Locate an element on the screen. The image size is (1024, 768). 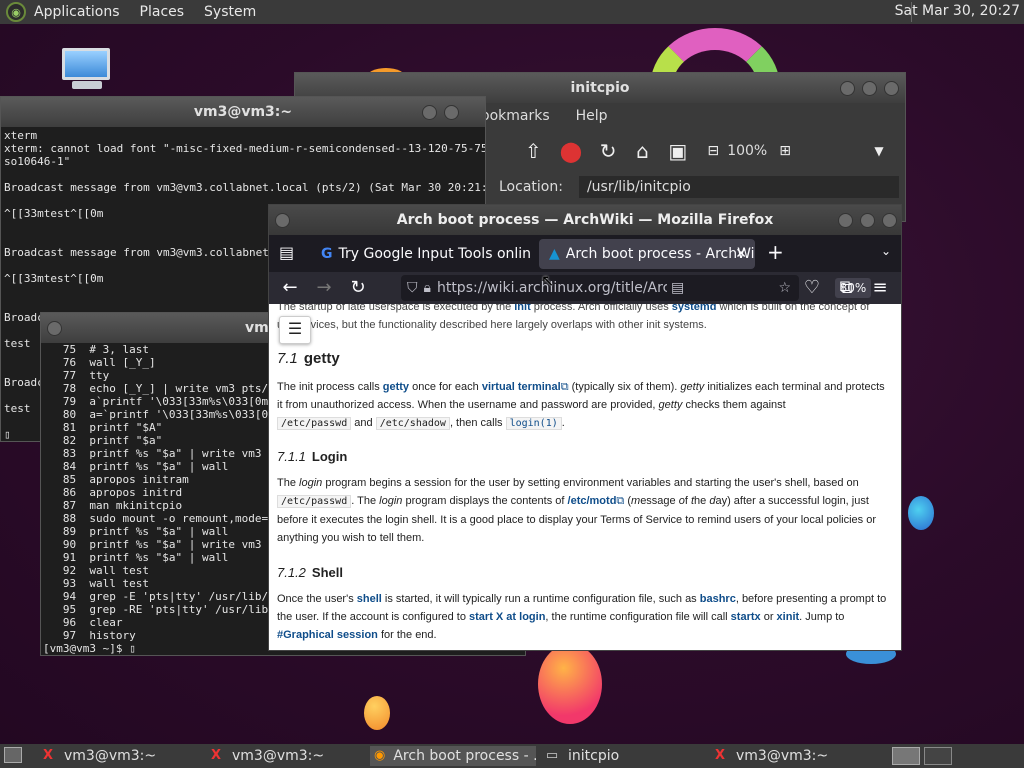
code-etc-shadow: /etc/shadow is located at coordinates (412, 423).